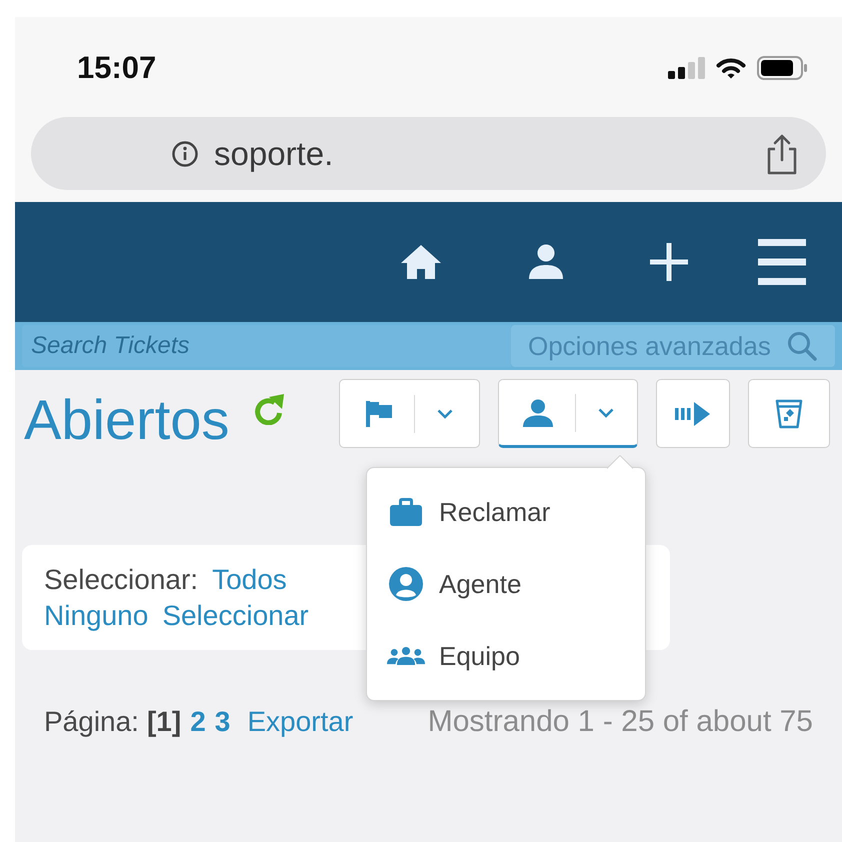  I want to click on briefcase-icon, so click(406, 512).